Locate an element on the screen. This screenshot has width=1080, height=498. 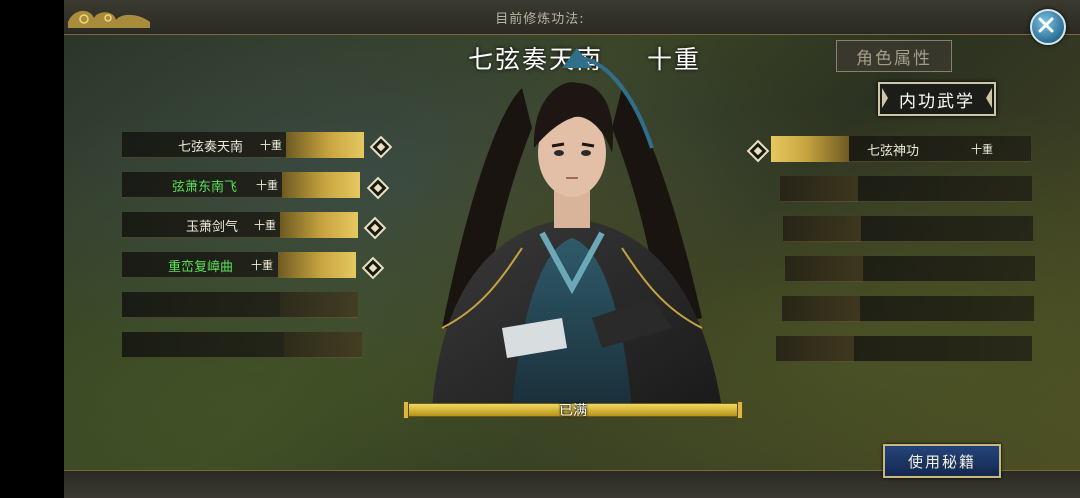
cultivation-progress-bar: 已满 is located at coordinates (573, 410).